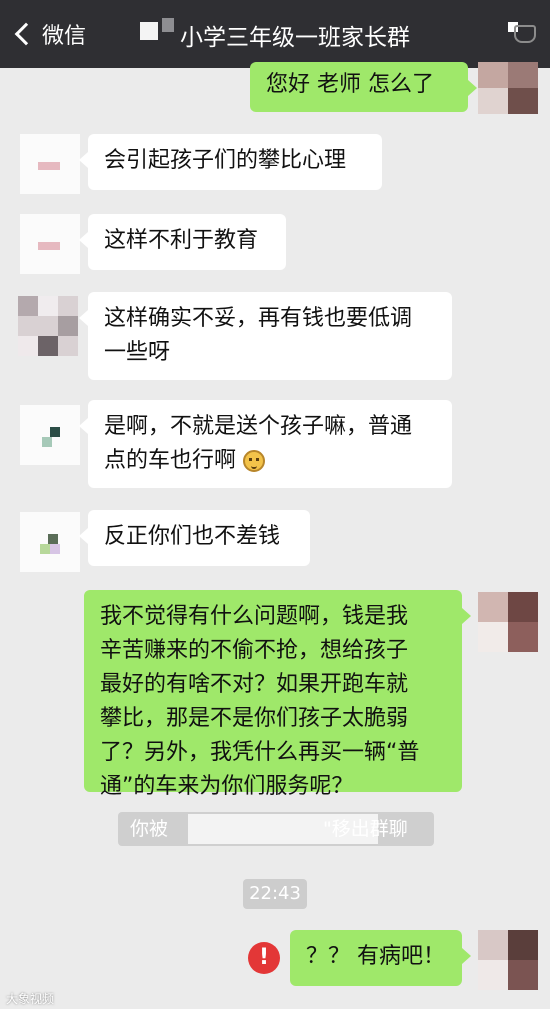 The image size is (550, 1009). I want to click on message-text: 您好 老师 怎么了, so click(350, 84).